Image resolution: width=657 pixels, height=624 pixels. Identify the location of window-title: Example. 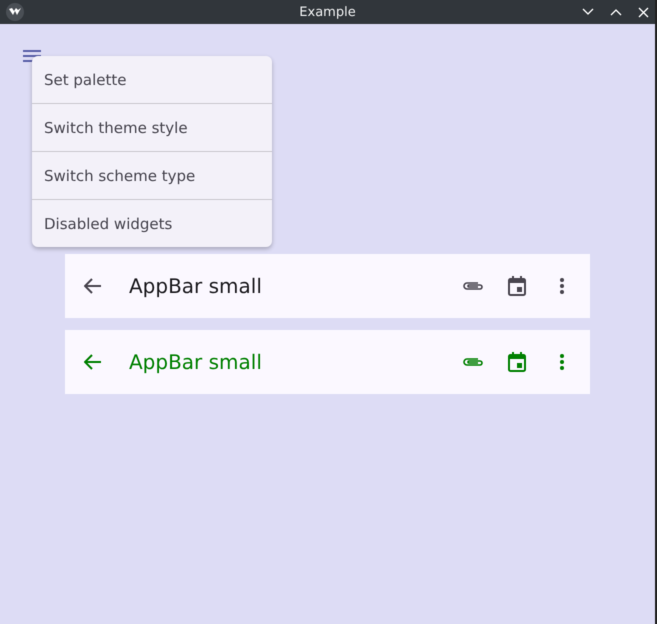
(327, 12).